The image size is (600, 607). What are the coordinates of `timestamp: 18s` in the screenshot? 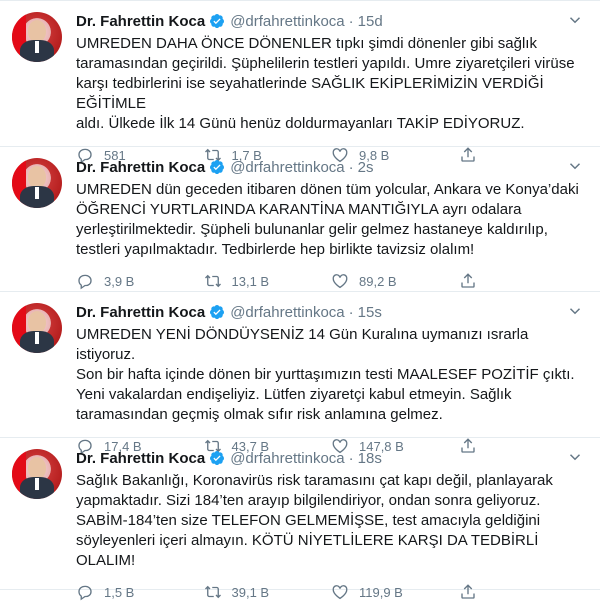 It's located at (370, 458).